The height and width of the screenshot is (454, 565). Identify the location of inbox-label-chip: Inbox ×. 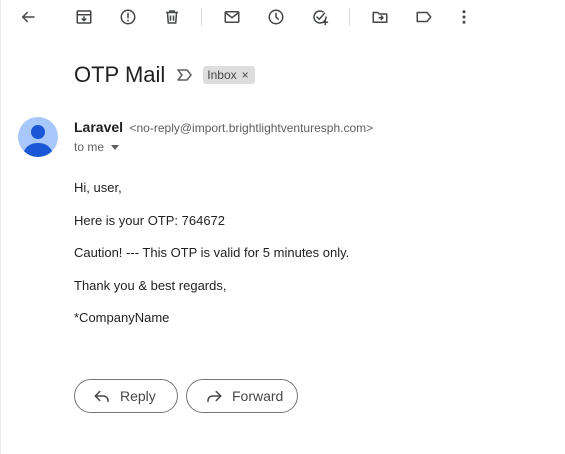
(229, 75).